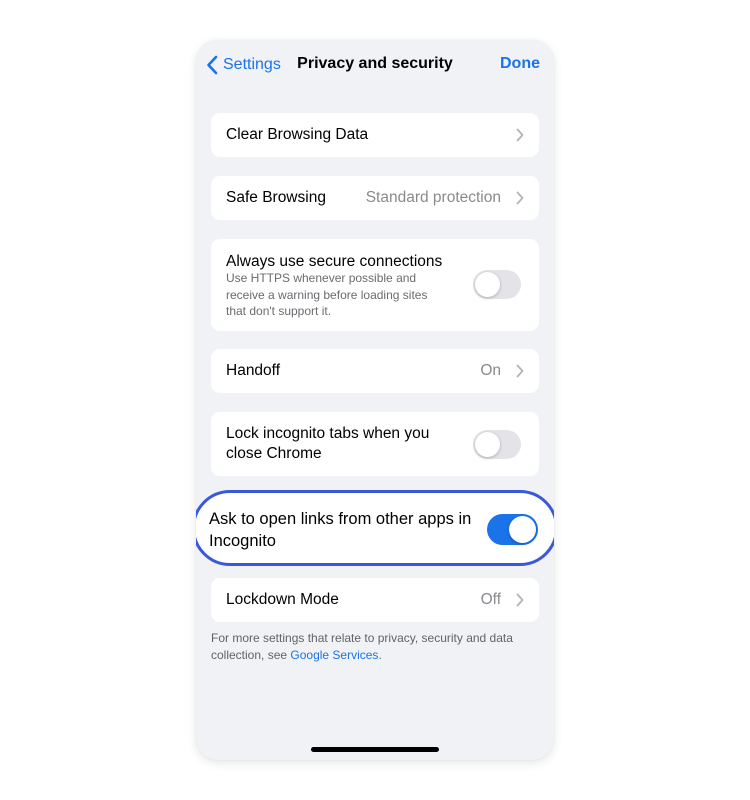 The image size is (750, 800). What do you see at coordinates (212, 65) in the screenshot?
I see `chevron-left-icon` at bounding box center [212, 65].